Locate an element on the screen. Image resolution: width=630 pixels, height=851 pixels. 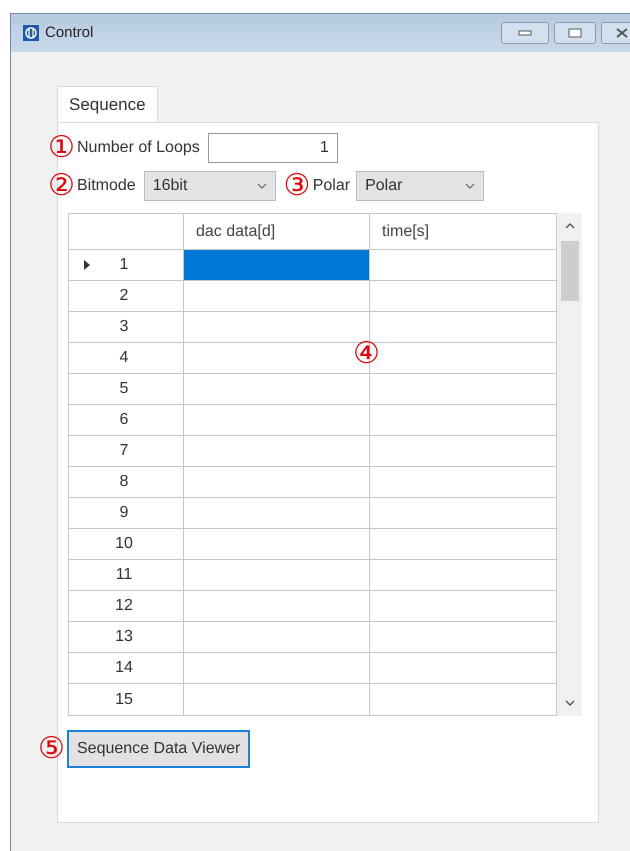
maximize-button is located at coordinates (575, 33).